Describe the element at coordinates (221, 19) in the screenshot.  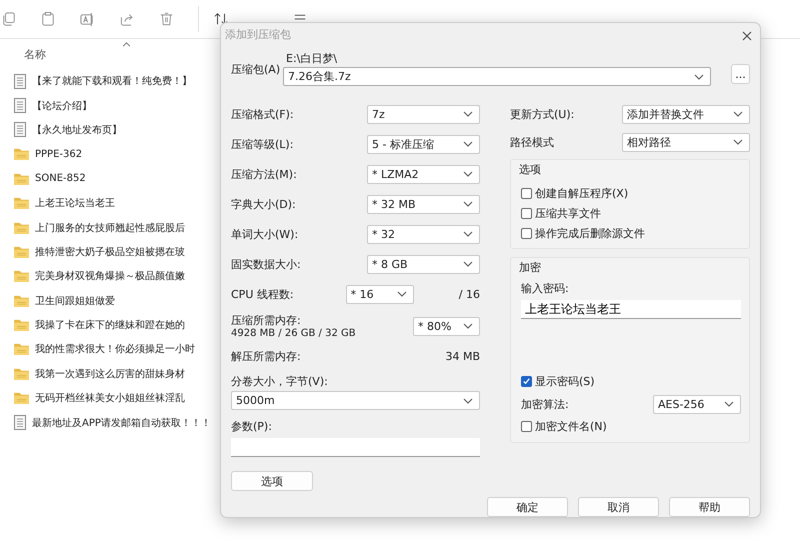
I see `sort-icon` at that location.